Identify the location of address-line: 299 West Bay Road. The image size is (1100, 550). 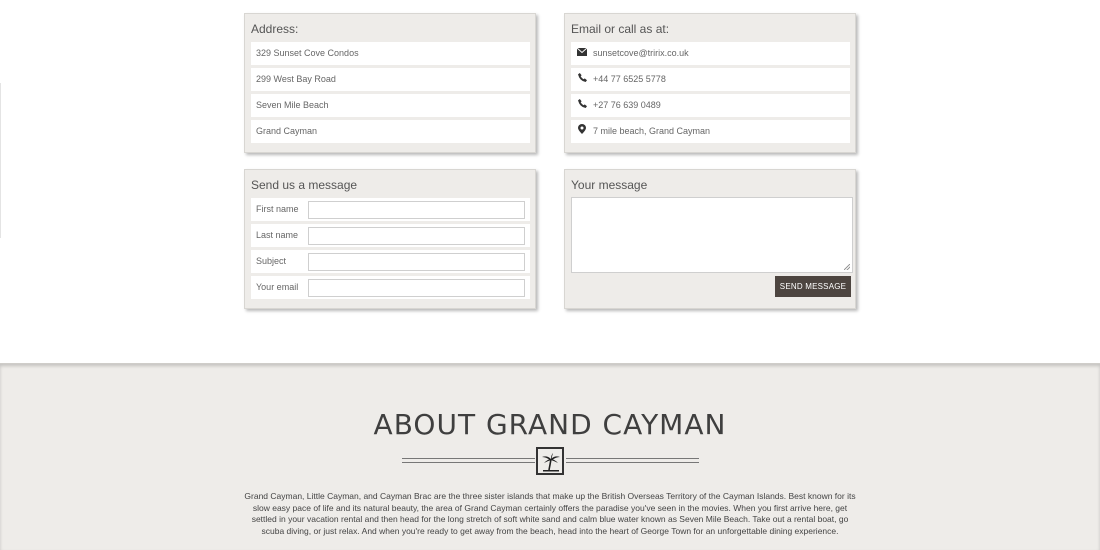
(390, 79).